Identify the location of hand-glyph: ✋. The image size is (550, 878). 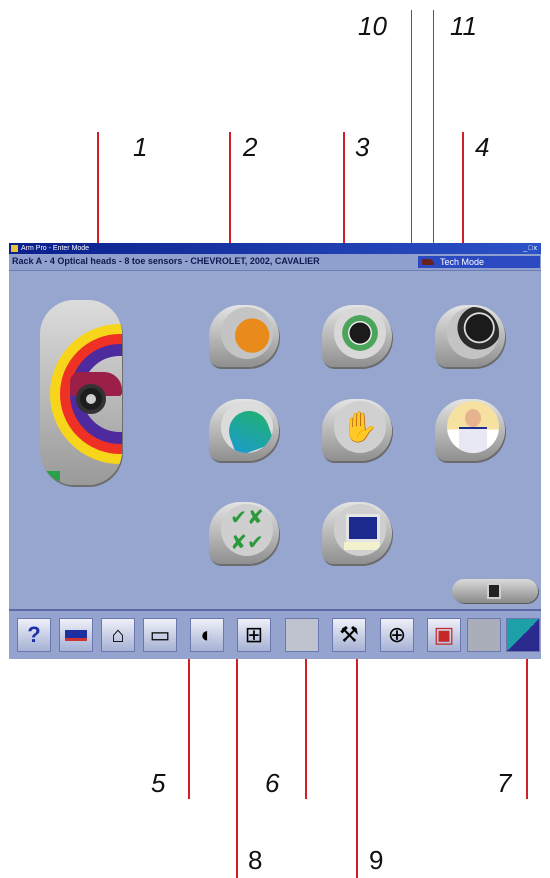
(360, 427).